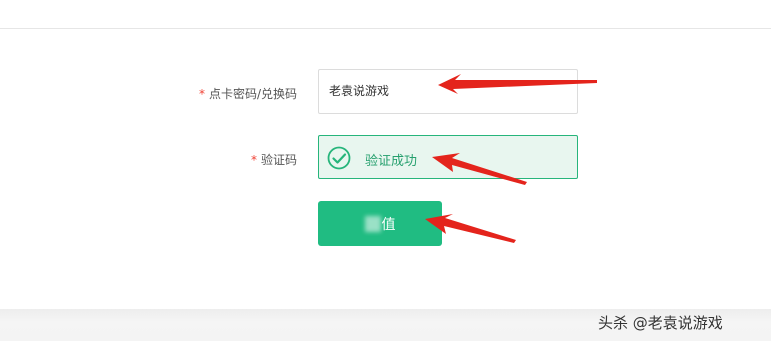  I want to click on watermark: 头杀 @老袁说游戏, so click(660, 323).